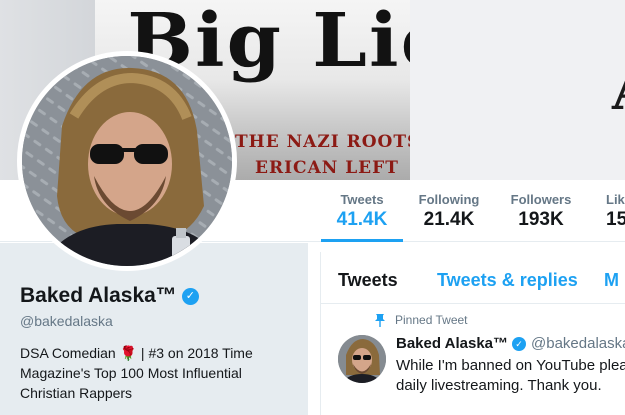  What do you see at coordinates (327, 168) in the screenshot?
I see `book-subtitle-line2: ERICAN LEFT` at bounding box center [327, 168].